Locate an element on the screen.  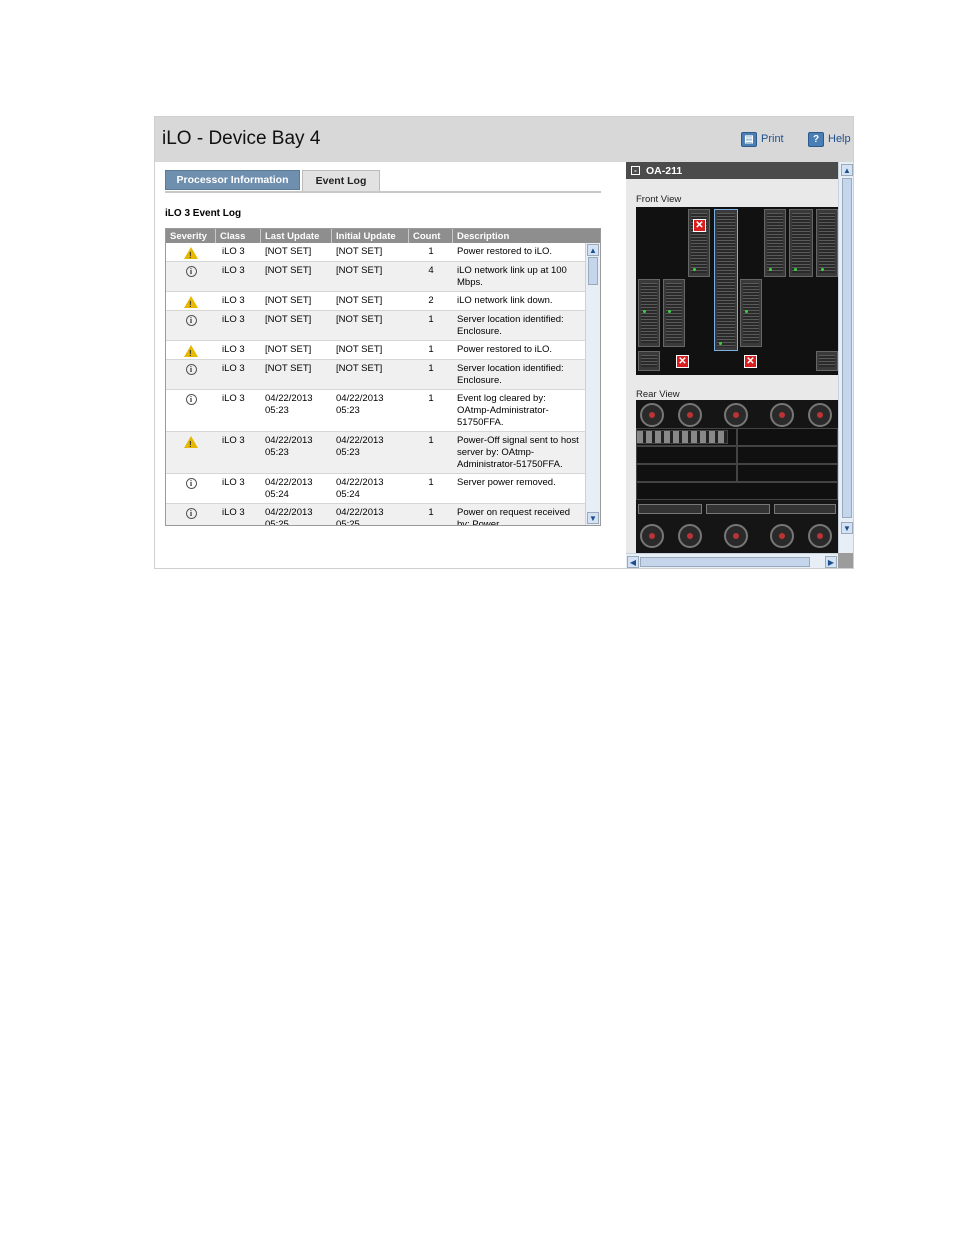
print-button: ▤ Print is located at coordinates (762, 139).